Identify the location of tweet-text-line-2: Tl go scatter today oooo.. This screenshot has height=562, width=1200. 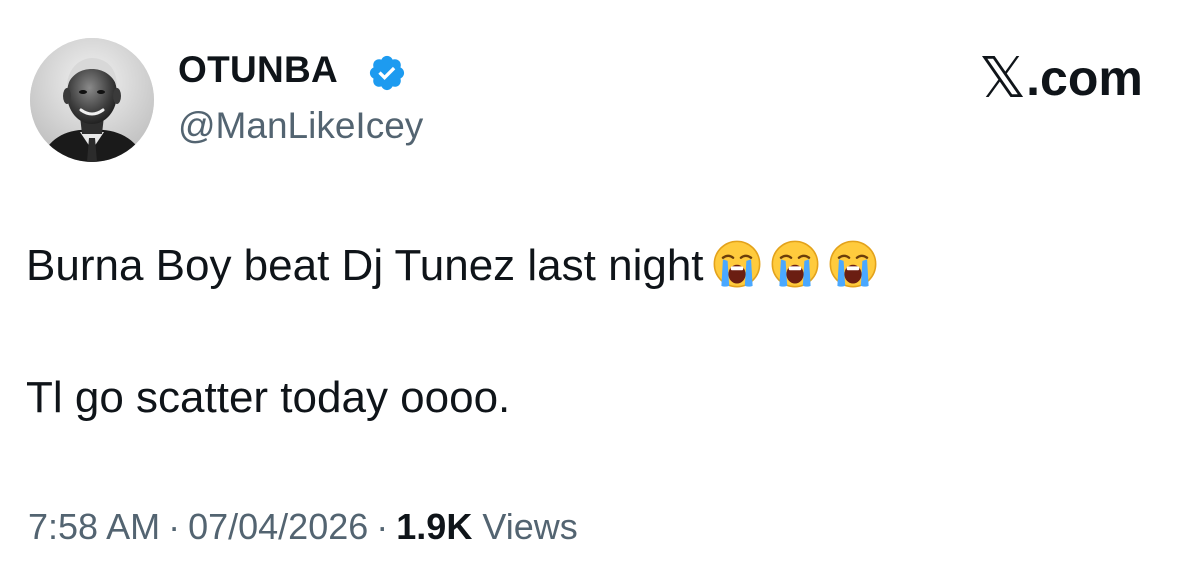
(268, 397).